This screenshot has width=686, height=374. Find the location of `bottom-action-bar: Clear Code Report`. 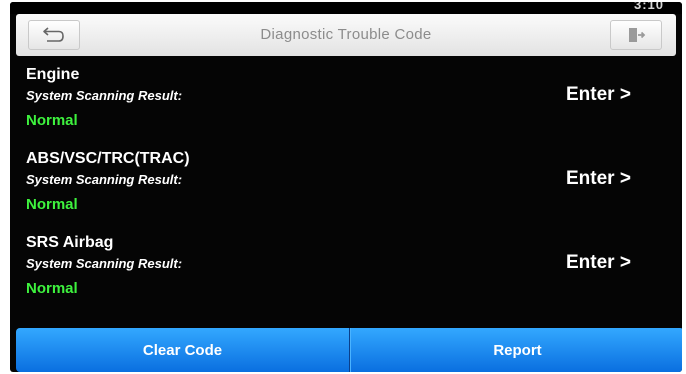

bottom-action-bar: Clear Code Report is located at coordinates (349, 350).